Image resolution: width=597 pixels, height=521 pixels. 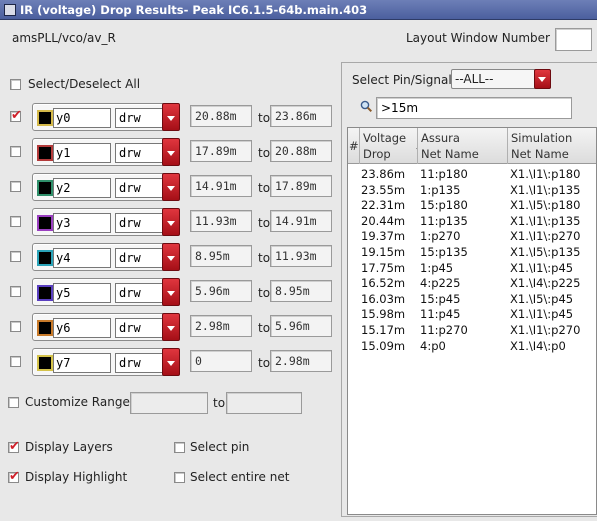 I want to click on table-row: 23.55m 1:p135 X1.\I1\:p135, so click(x=472, y=190).